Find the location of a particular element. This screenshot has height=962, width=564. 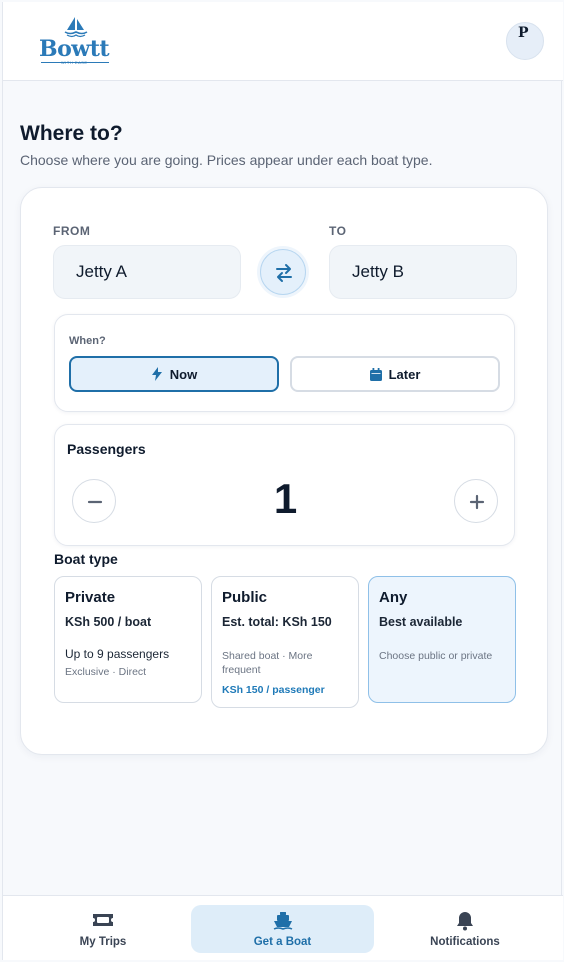

boat-option-detail: Shared boat · More frequent is located at coordinates (267, 663).